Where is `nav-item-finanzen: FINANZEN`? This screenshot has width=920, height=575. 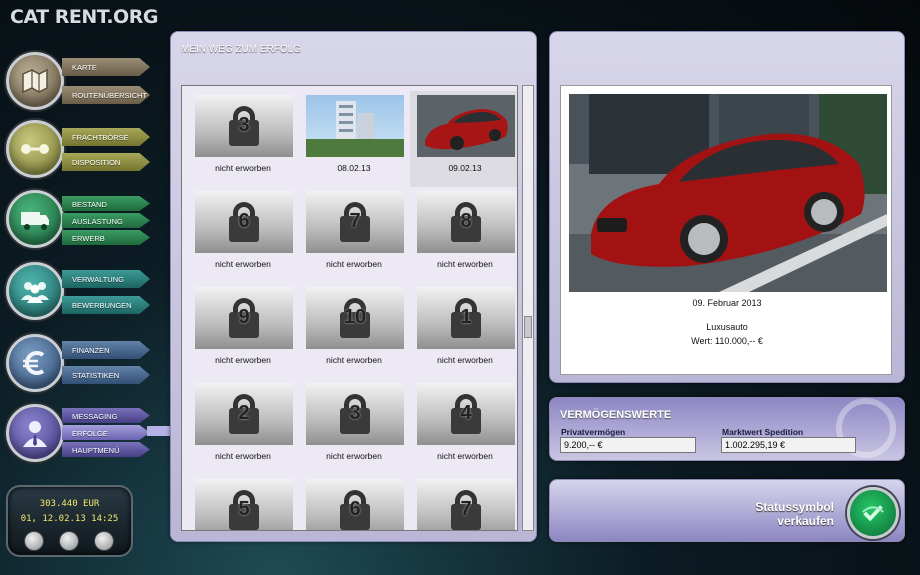
nav-item-finanzen: FINANZEN is located at coordinates (106, 350).